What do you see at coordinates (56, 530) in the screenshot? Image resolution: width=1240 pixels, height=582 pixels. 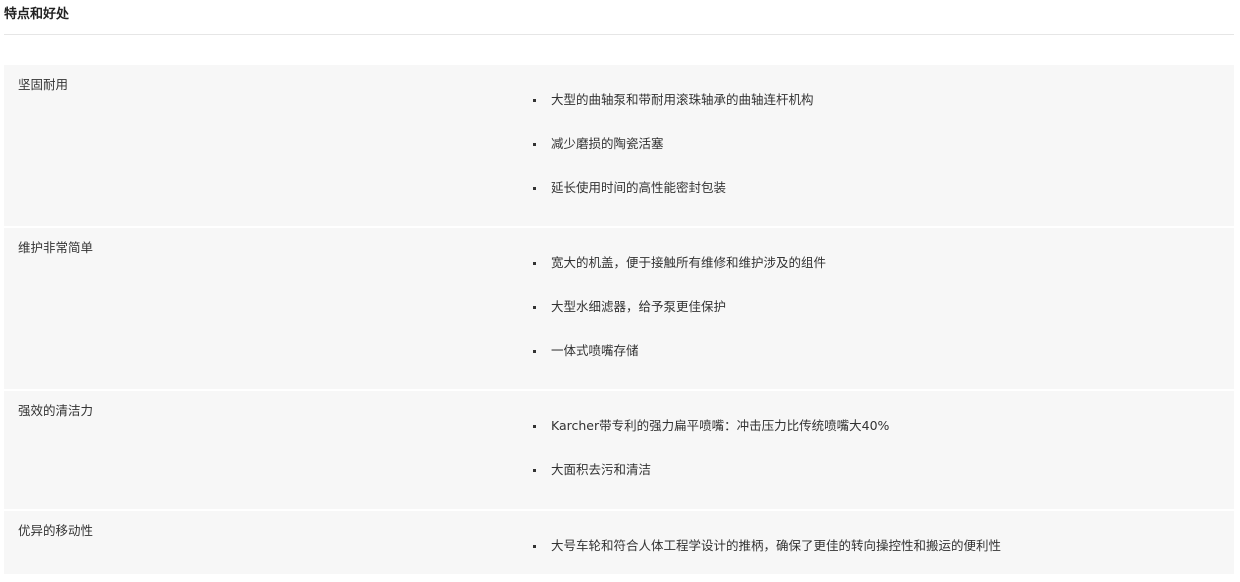 I see `feature-name: 优异的移动性` at bounding box center [56, 530].